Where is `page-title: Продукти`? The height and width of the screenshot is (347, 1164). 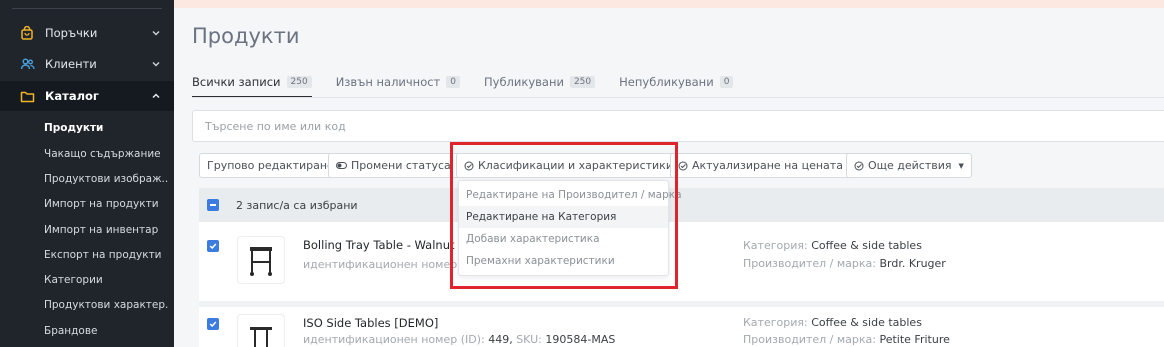
page-title: Продукти is located at coordinates (246, 36).